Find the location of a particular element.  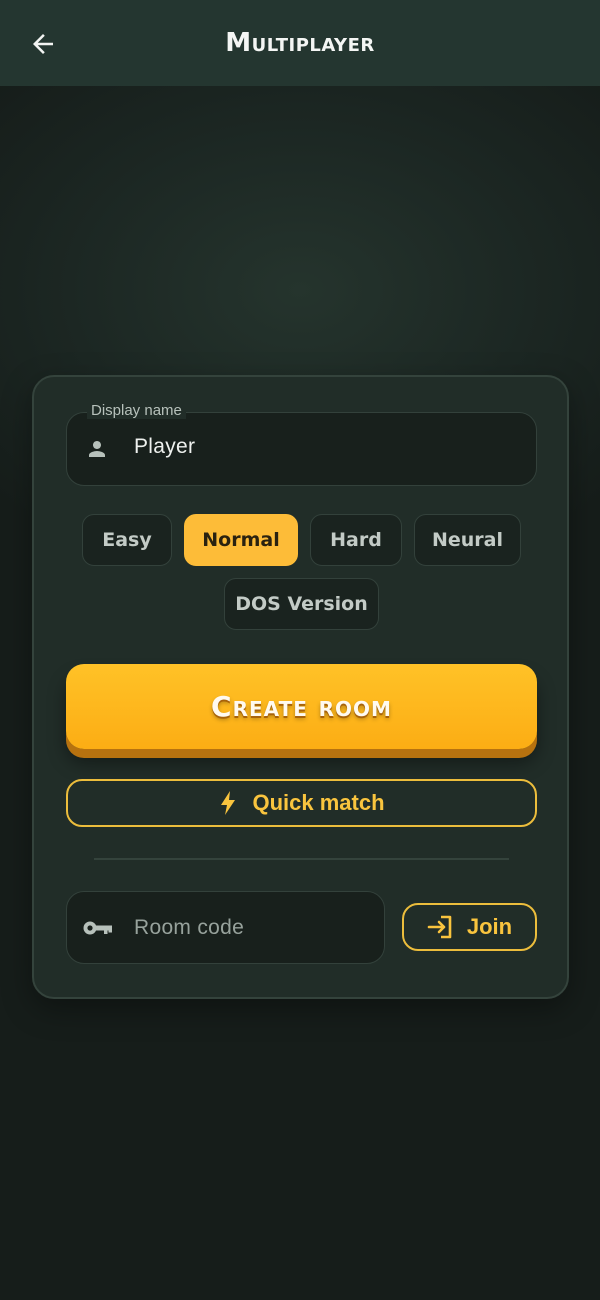

person-icon is located at coordinates (97, 449).